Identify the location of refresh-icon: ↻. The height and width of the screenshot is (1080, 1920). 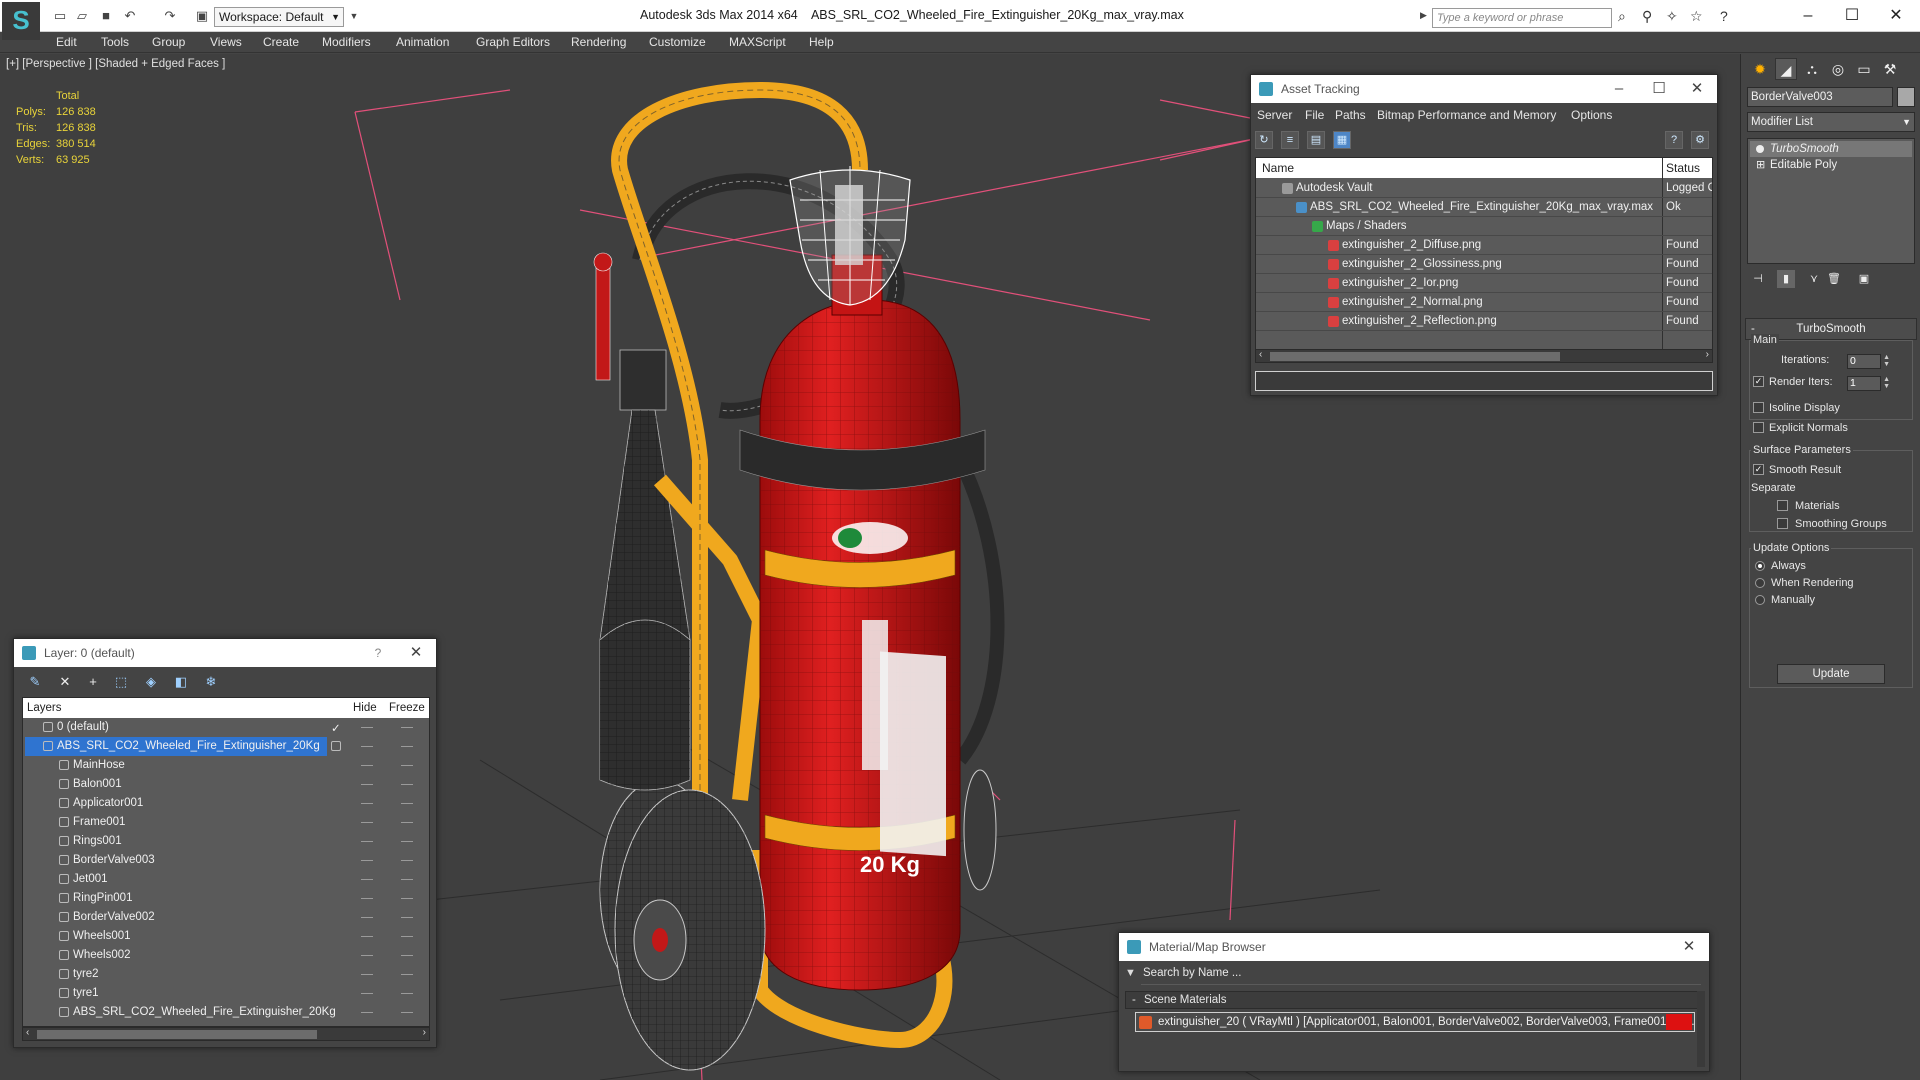
(1264, 140).